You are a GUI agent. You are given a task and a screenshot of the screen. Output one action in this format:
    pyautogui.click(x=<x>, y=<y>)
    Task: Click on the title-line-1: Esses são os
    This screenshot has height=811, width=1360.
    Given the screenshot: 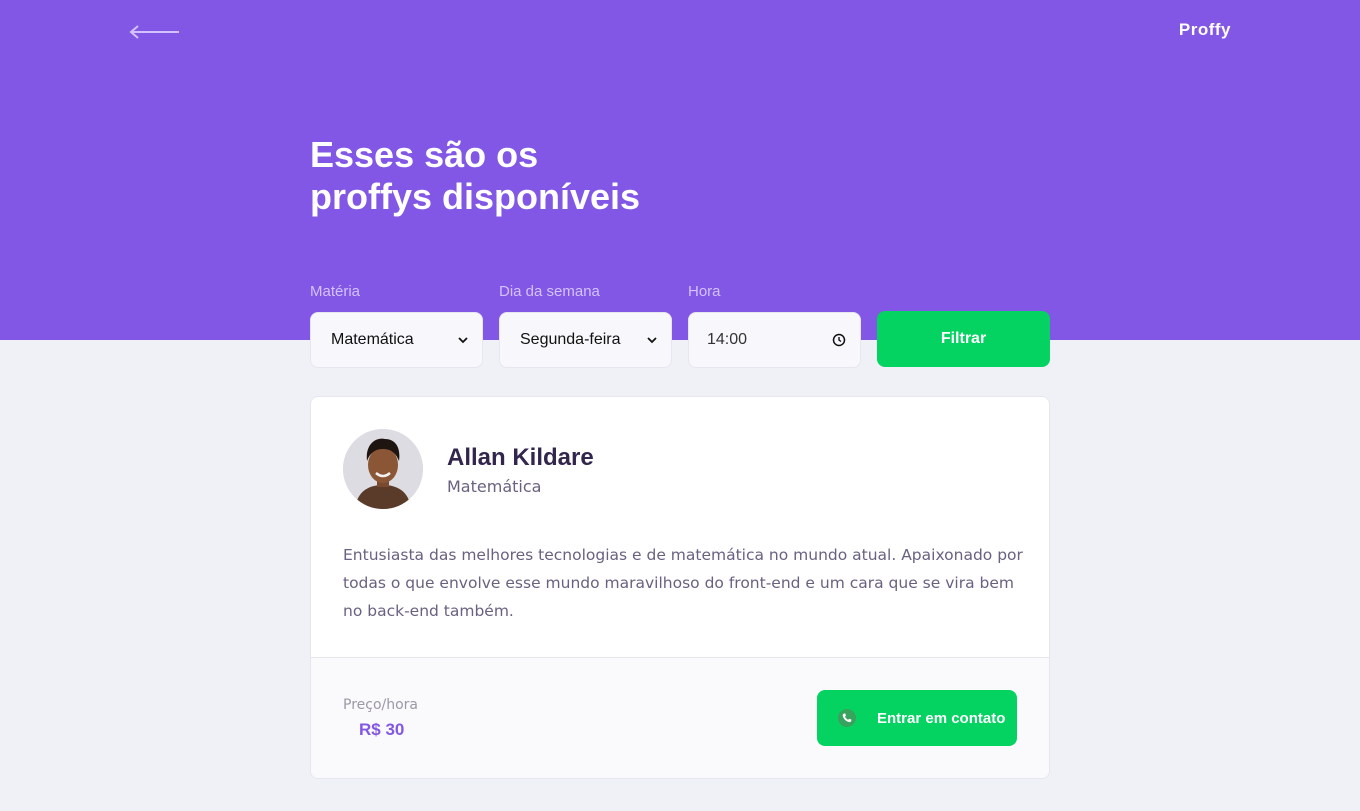 What is the action you would take?
    pyautogui.click(x=424, y=154)
    